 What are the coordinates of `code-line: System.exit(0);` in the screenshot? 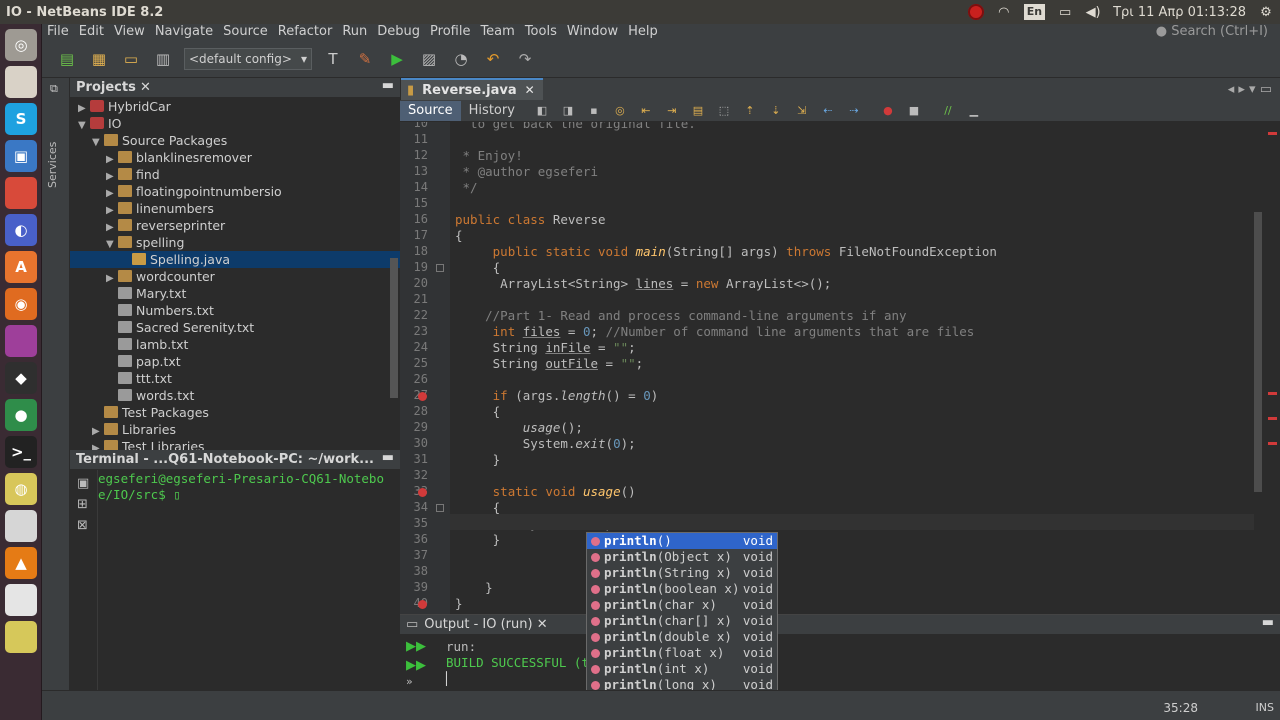 It's located at (545, 443).